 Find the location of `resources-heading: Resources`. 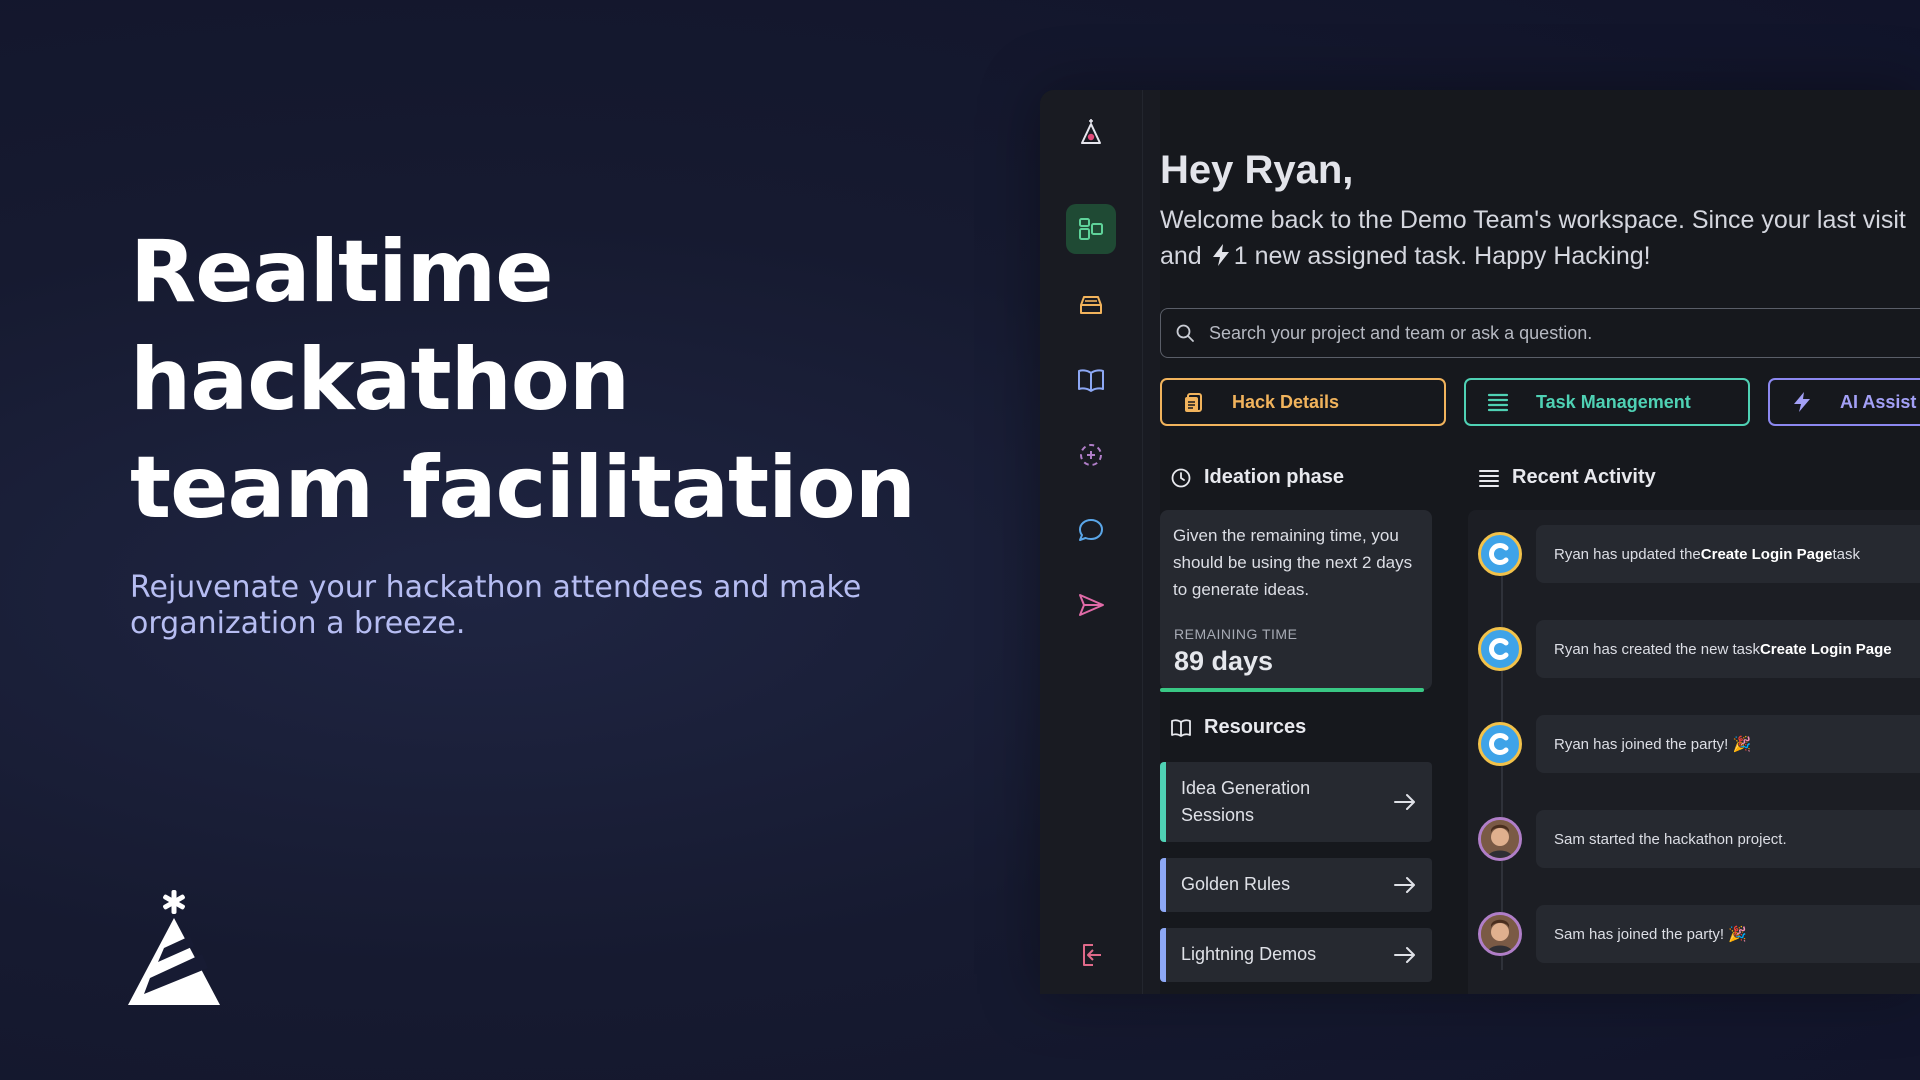

resources-heading: Resources is located at coordinates (1238, 727).